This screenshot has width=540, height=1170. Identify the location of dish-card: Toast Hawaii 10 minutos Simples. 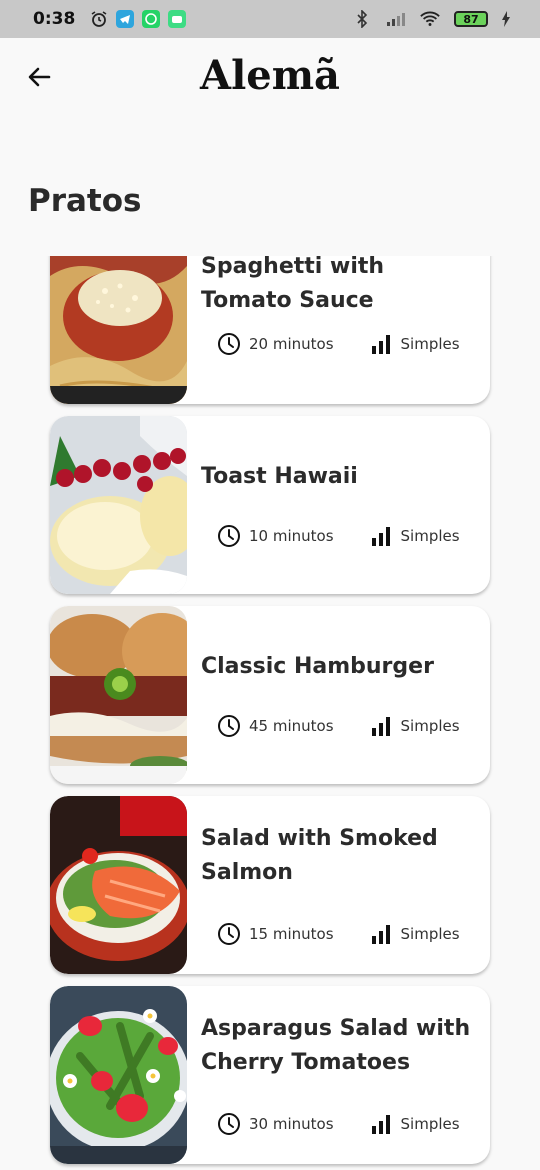
(270, 505).